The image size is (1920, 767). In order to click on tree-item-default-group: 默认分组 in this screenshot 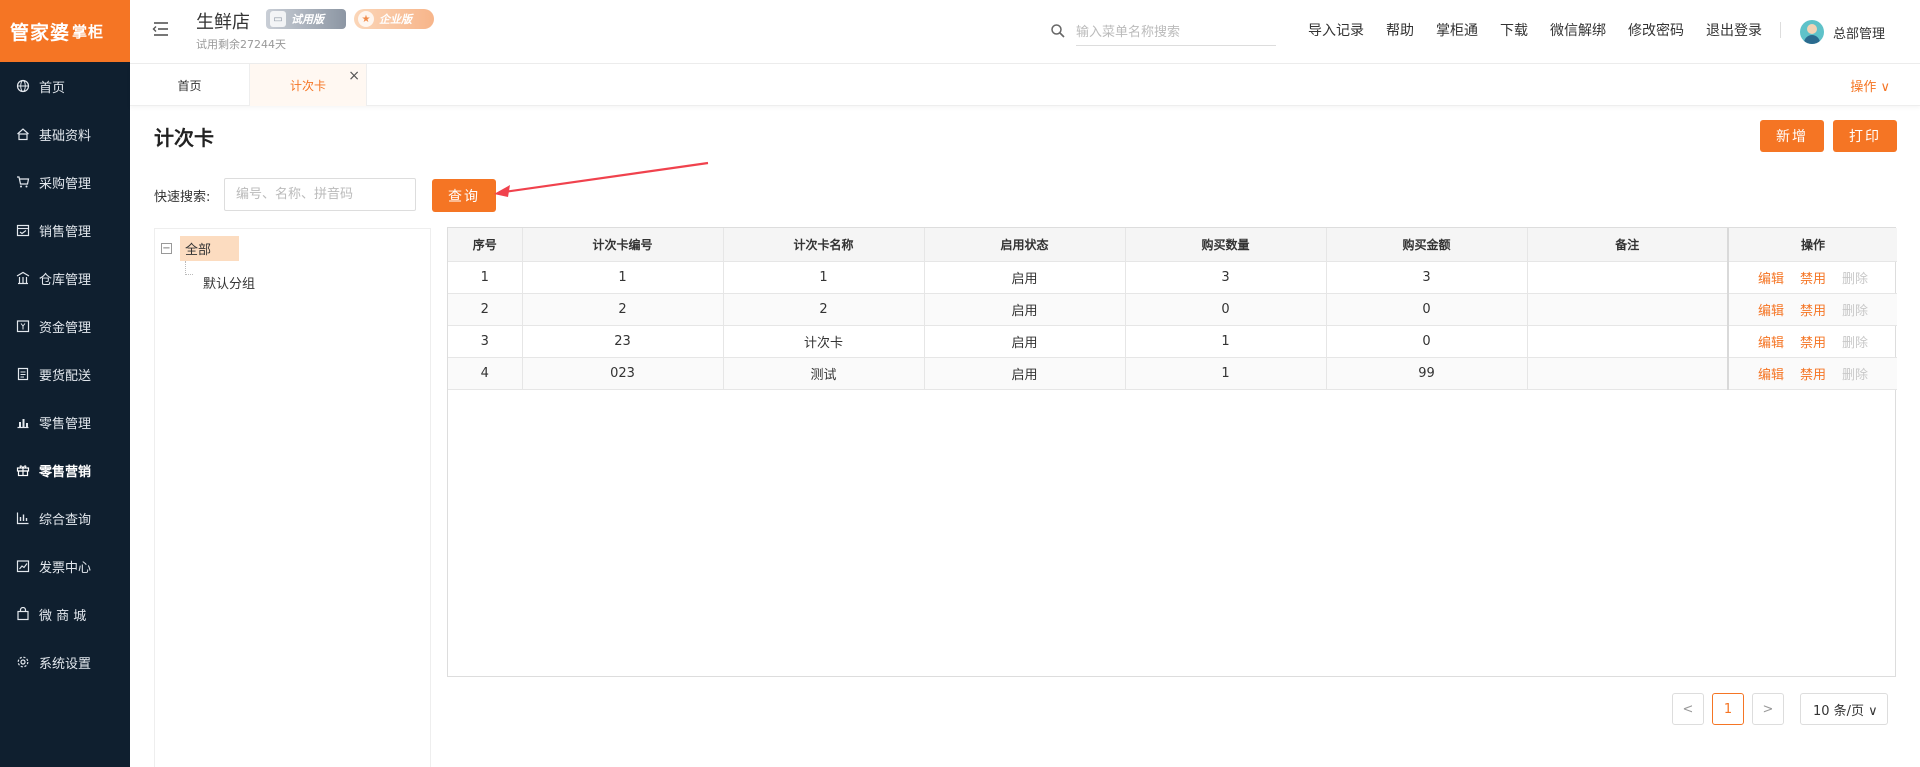, I will do `click(229, 282)`.